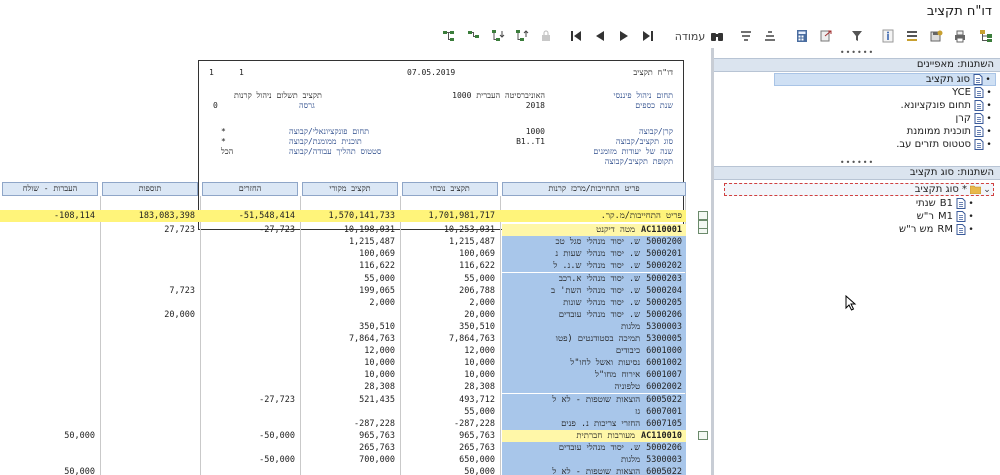 The width and height of the screenshot is (1000, 475). What do you see at coordinates (150, 189) in the screenshot?
I see `col-header-additions: תוספות` at bounding box center [150, 189].